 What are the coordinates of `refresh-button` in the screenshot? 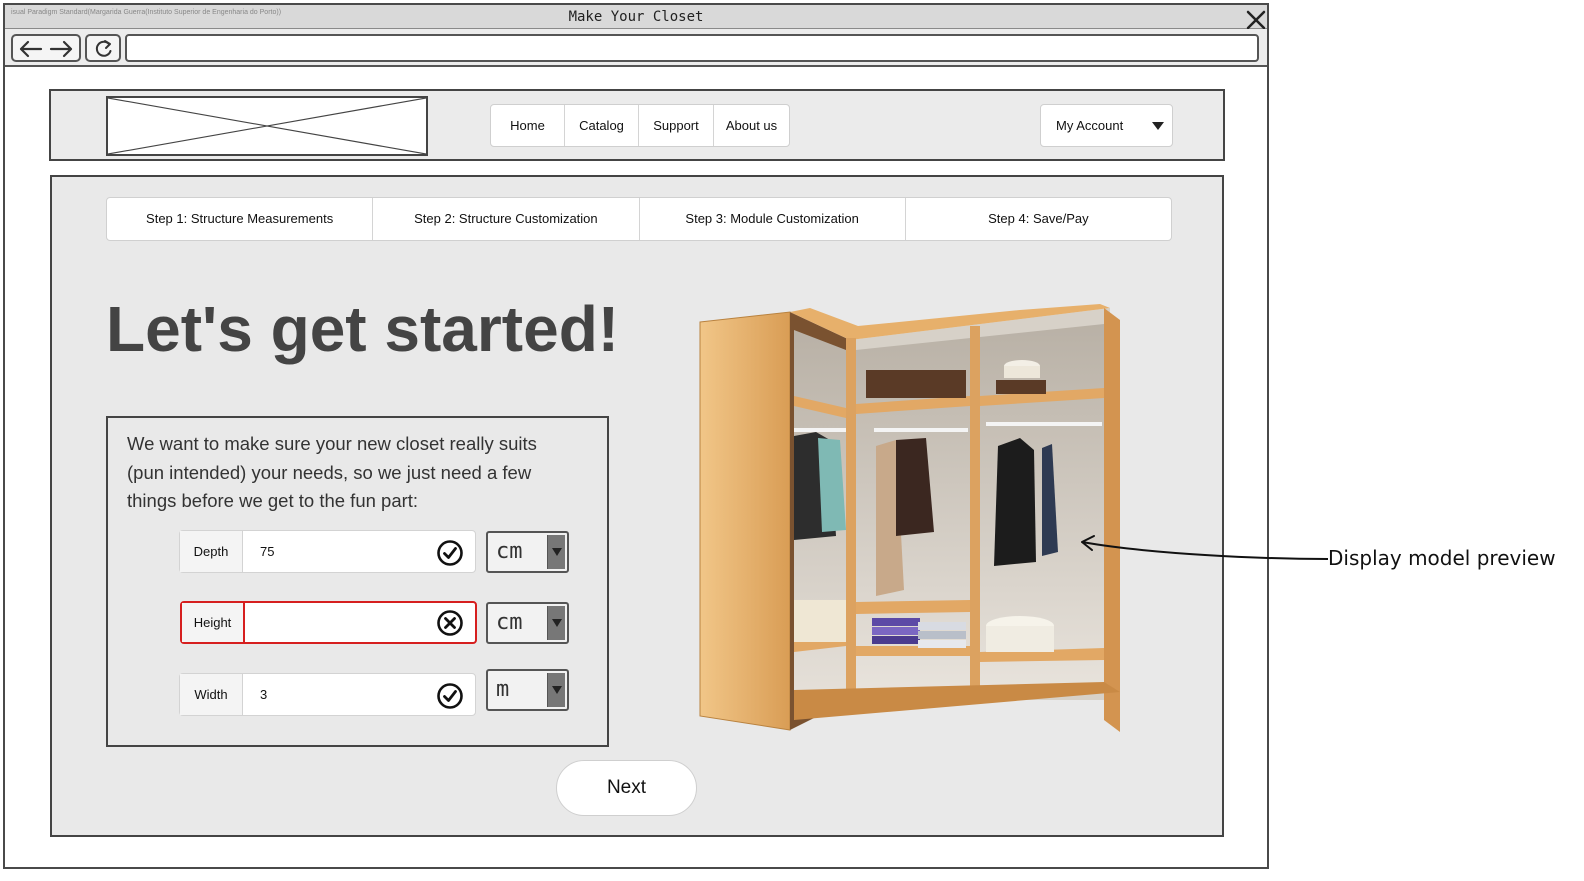 It's located at (103, 48).